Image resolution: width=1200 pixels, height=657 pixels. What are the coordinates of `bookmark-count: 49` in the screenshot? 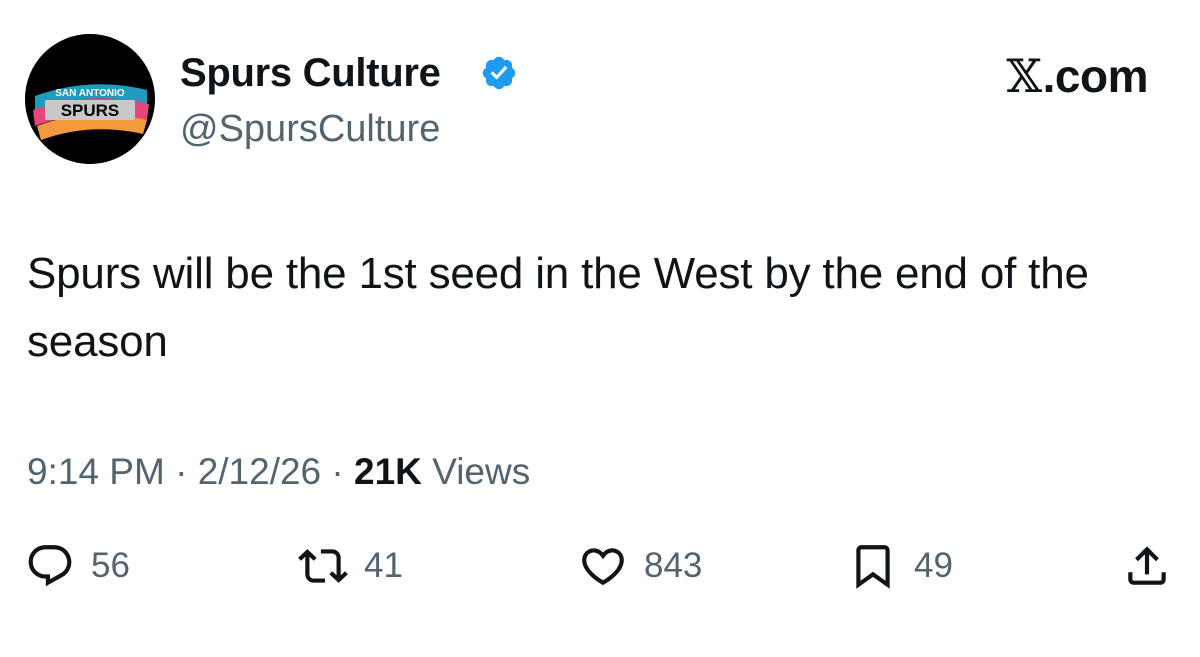 It's located at (933, 565).